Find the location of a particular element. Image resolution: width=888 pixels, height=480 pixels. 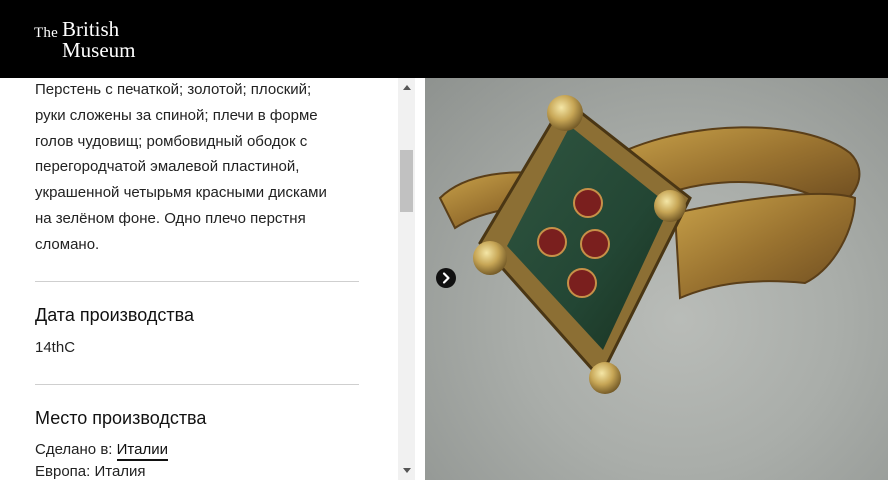

next-image-button is located at coordinates (446, 278).